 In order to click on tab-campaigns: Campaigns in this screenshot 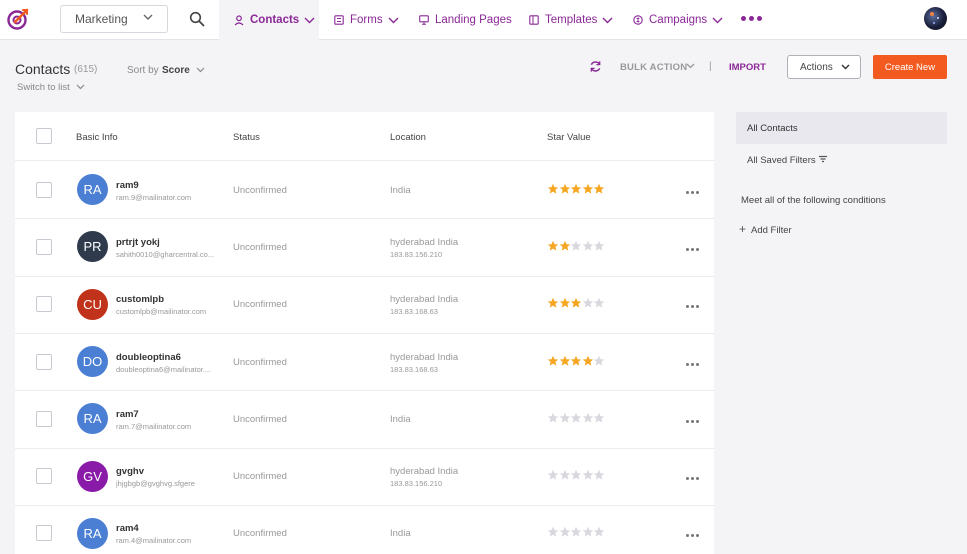, I will do `click(678, 20)`.